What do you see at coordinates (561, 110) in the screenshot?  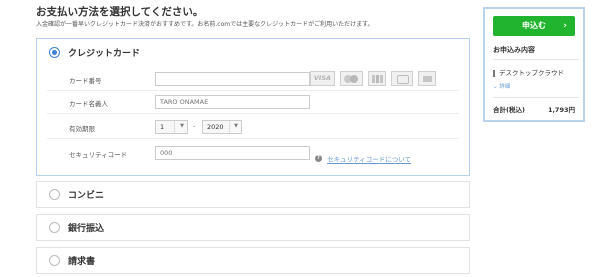 I see `total-value: 1,793円` at bounding box center [561, 110].